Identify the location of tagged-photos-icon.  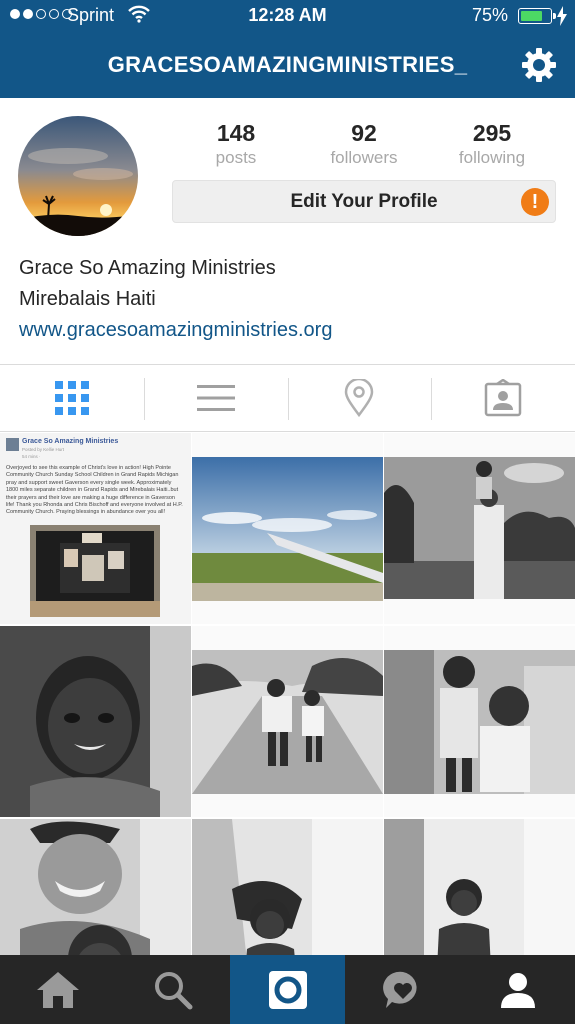
(503, 398).